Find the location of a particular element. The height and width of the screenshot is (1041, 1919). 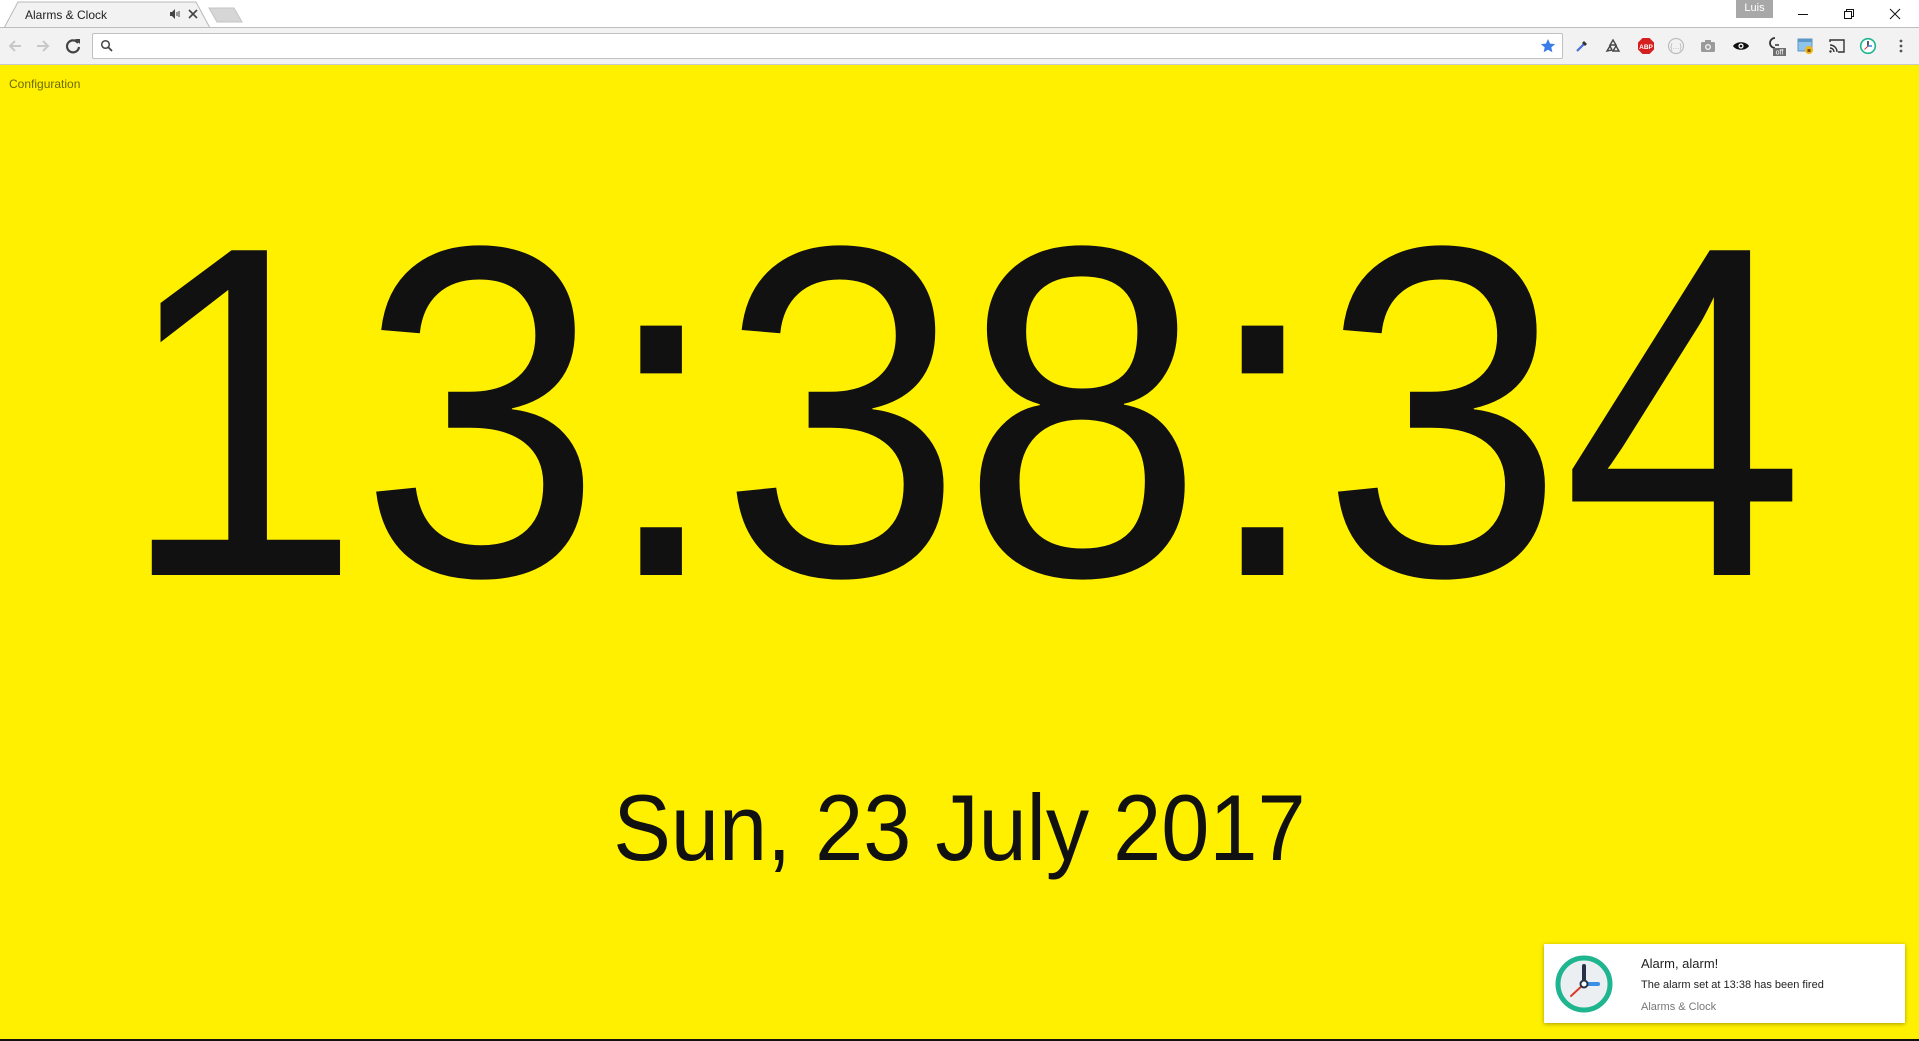

recycle-extension is located at coordinates (1613, 46).